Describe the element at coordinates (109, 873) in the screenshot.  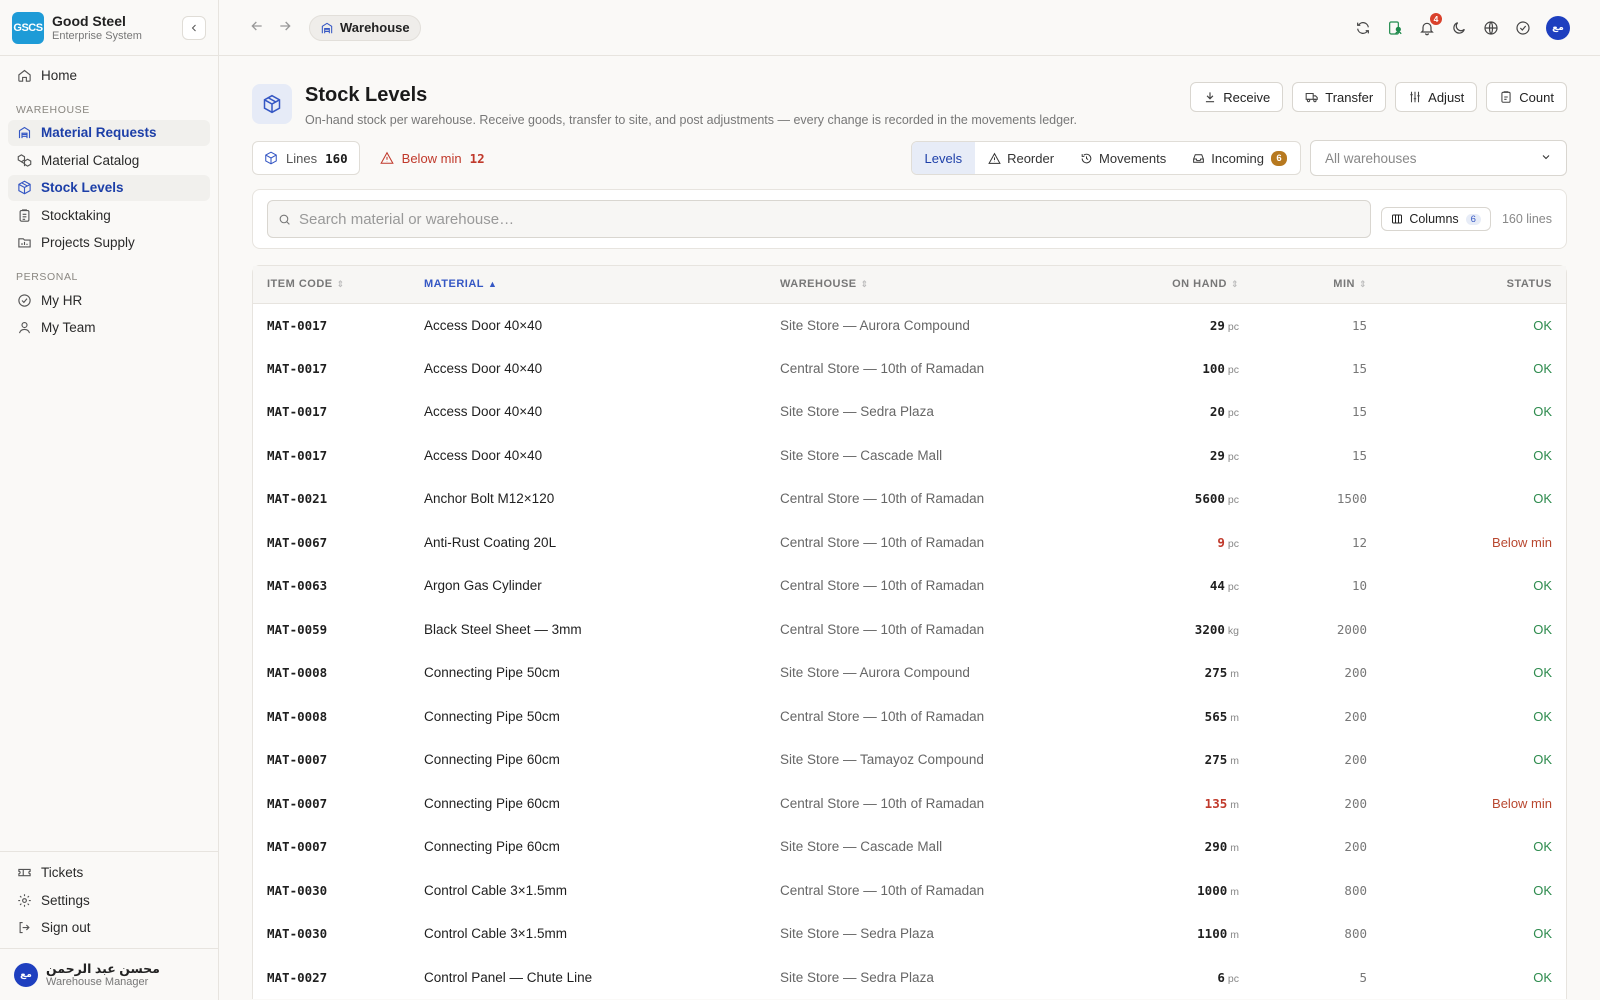
I see `sidebar-item-tickets: Tickets` at that location.